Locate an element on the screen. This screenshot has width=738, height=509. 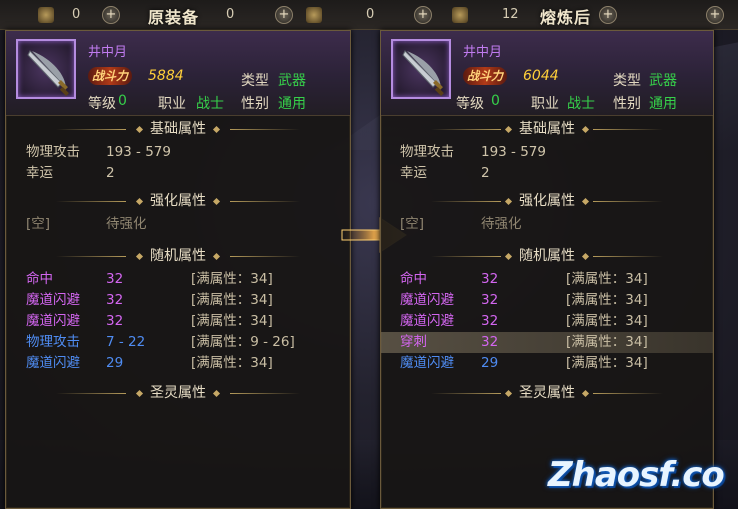
combat-power-value: 5884 is located at coordinates (166, 76).